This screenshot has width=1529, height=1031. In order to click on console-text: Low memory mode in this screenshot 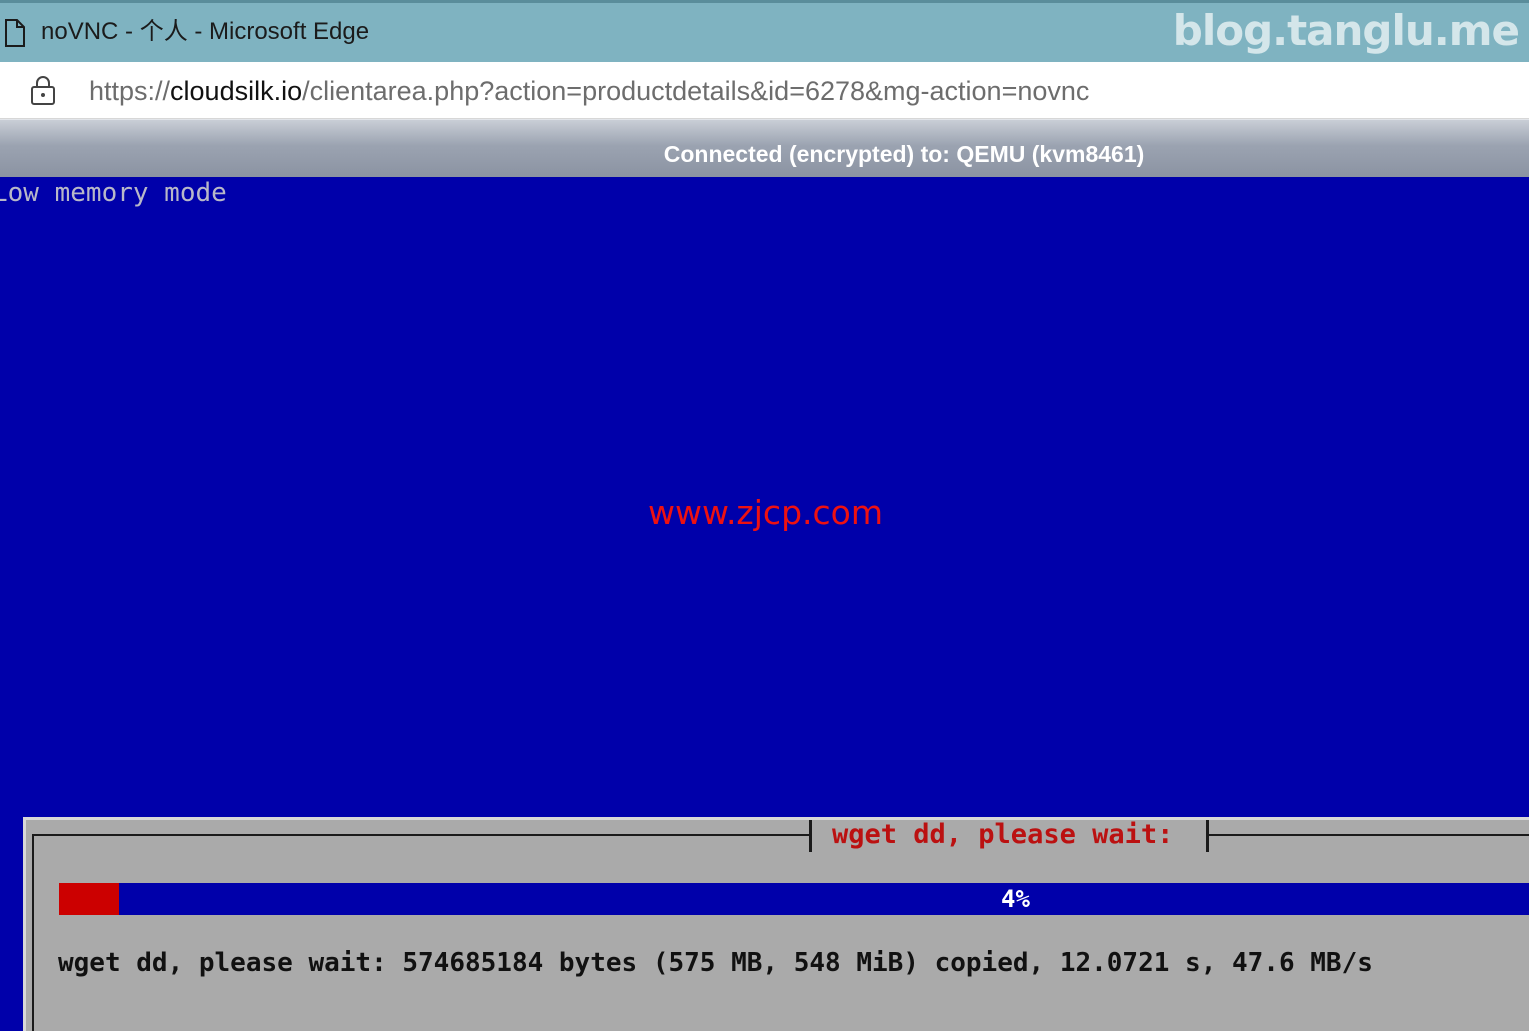, I will do `click(113, 193)`.